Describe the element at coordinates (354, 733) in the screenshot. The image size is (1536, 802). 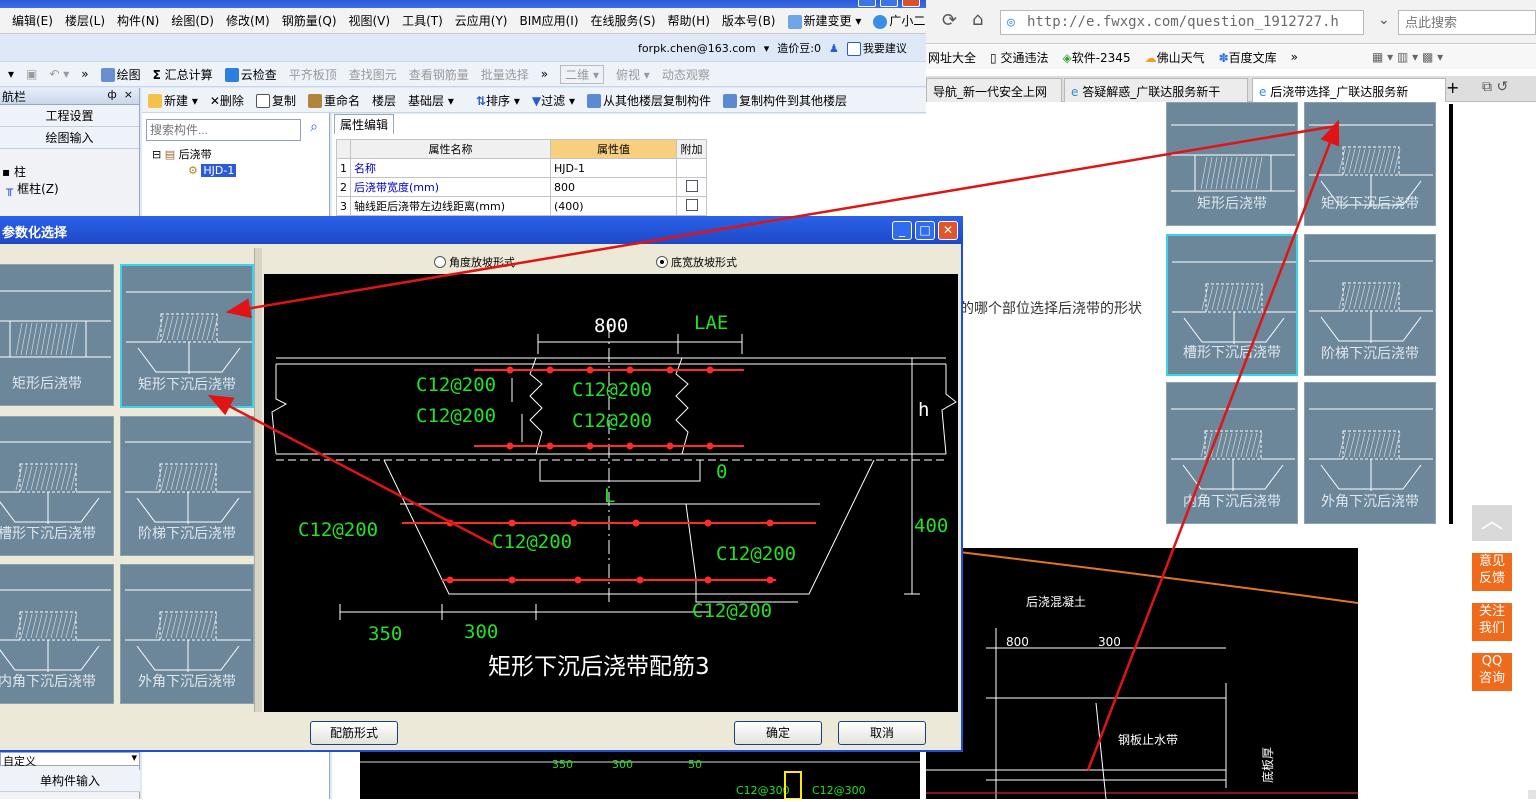
I see `rebar-form-button: 配筋形式` at that location.